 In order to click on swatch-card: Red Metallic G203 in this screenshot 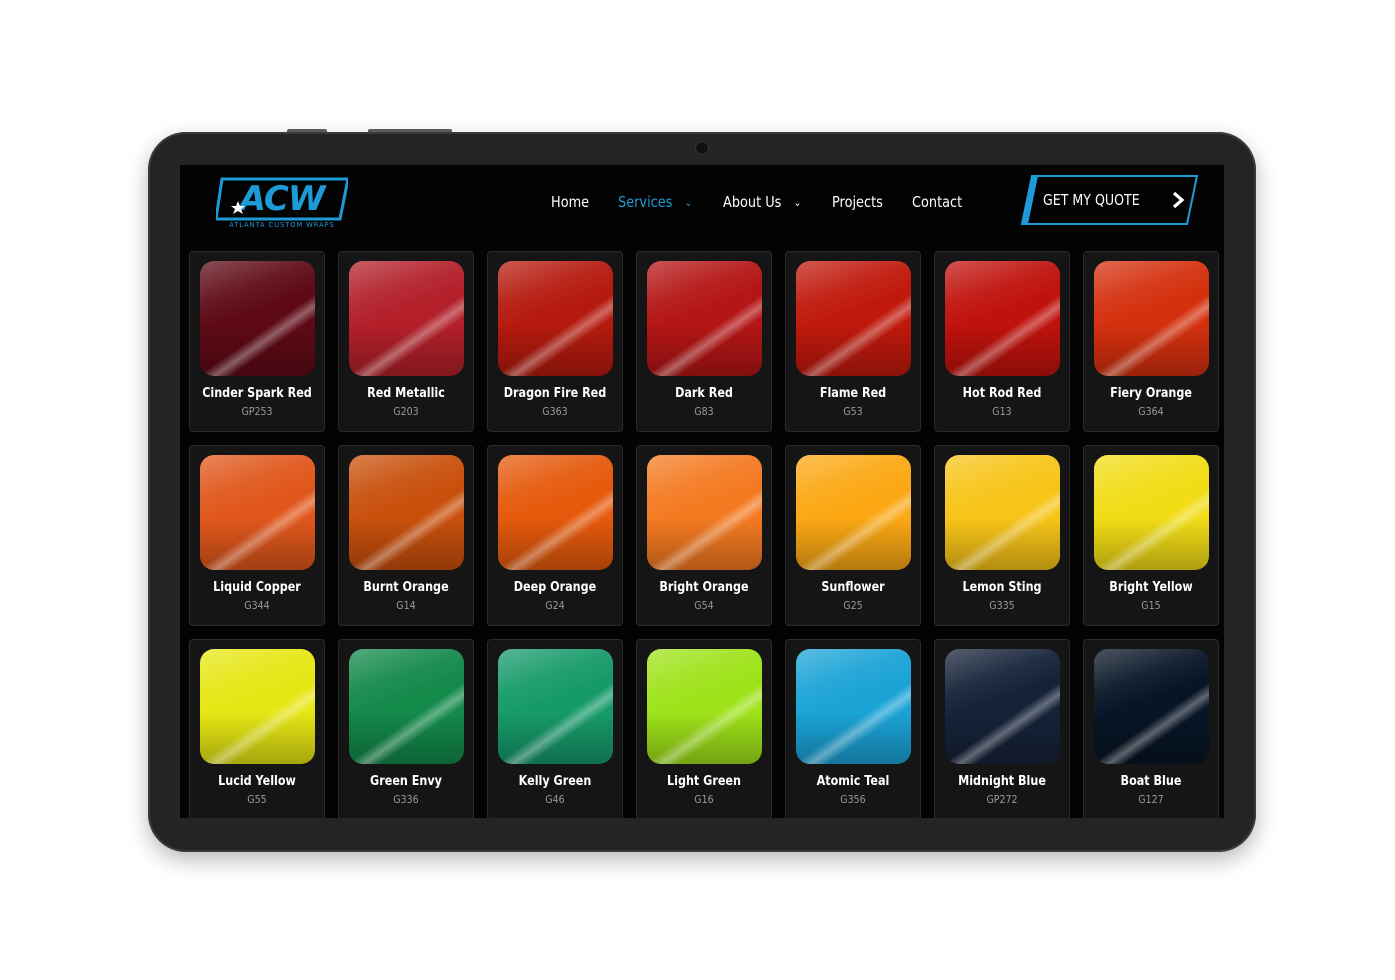, I will do `click(406, 341)`.